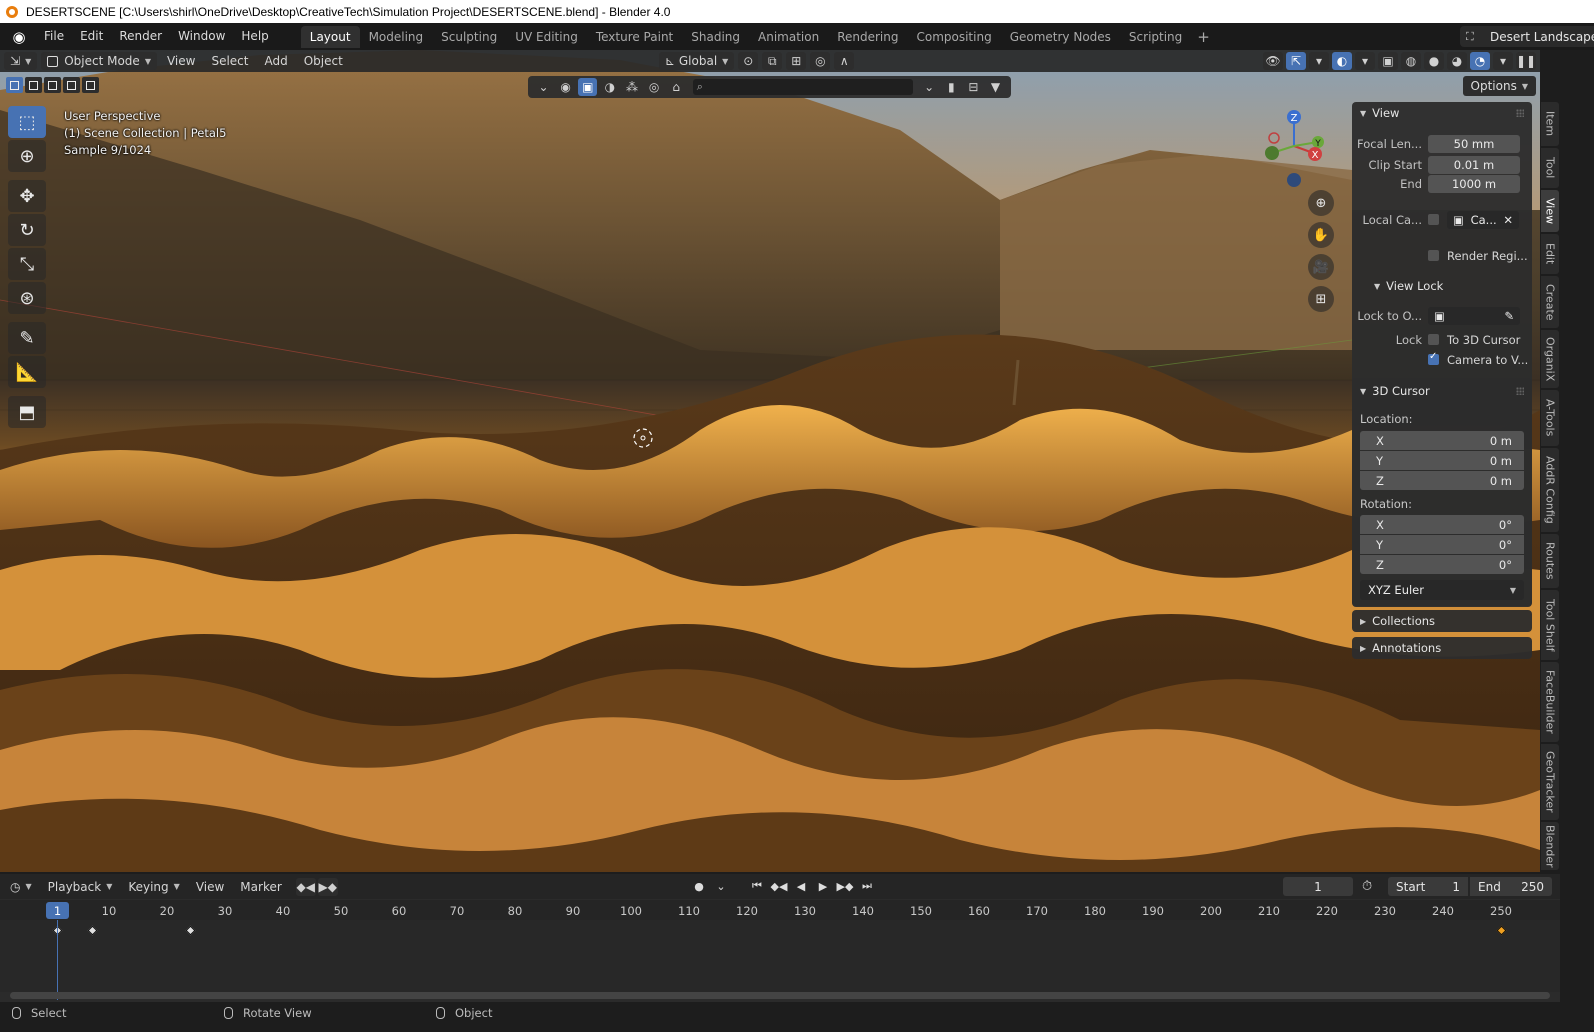 The width and height of the screenshot is (1594, 1032). Describe the element at coordinates (845, 886) in the screenshot. I see `next-keyframe-jump-icon: ▶◆` at that location.